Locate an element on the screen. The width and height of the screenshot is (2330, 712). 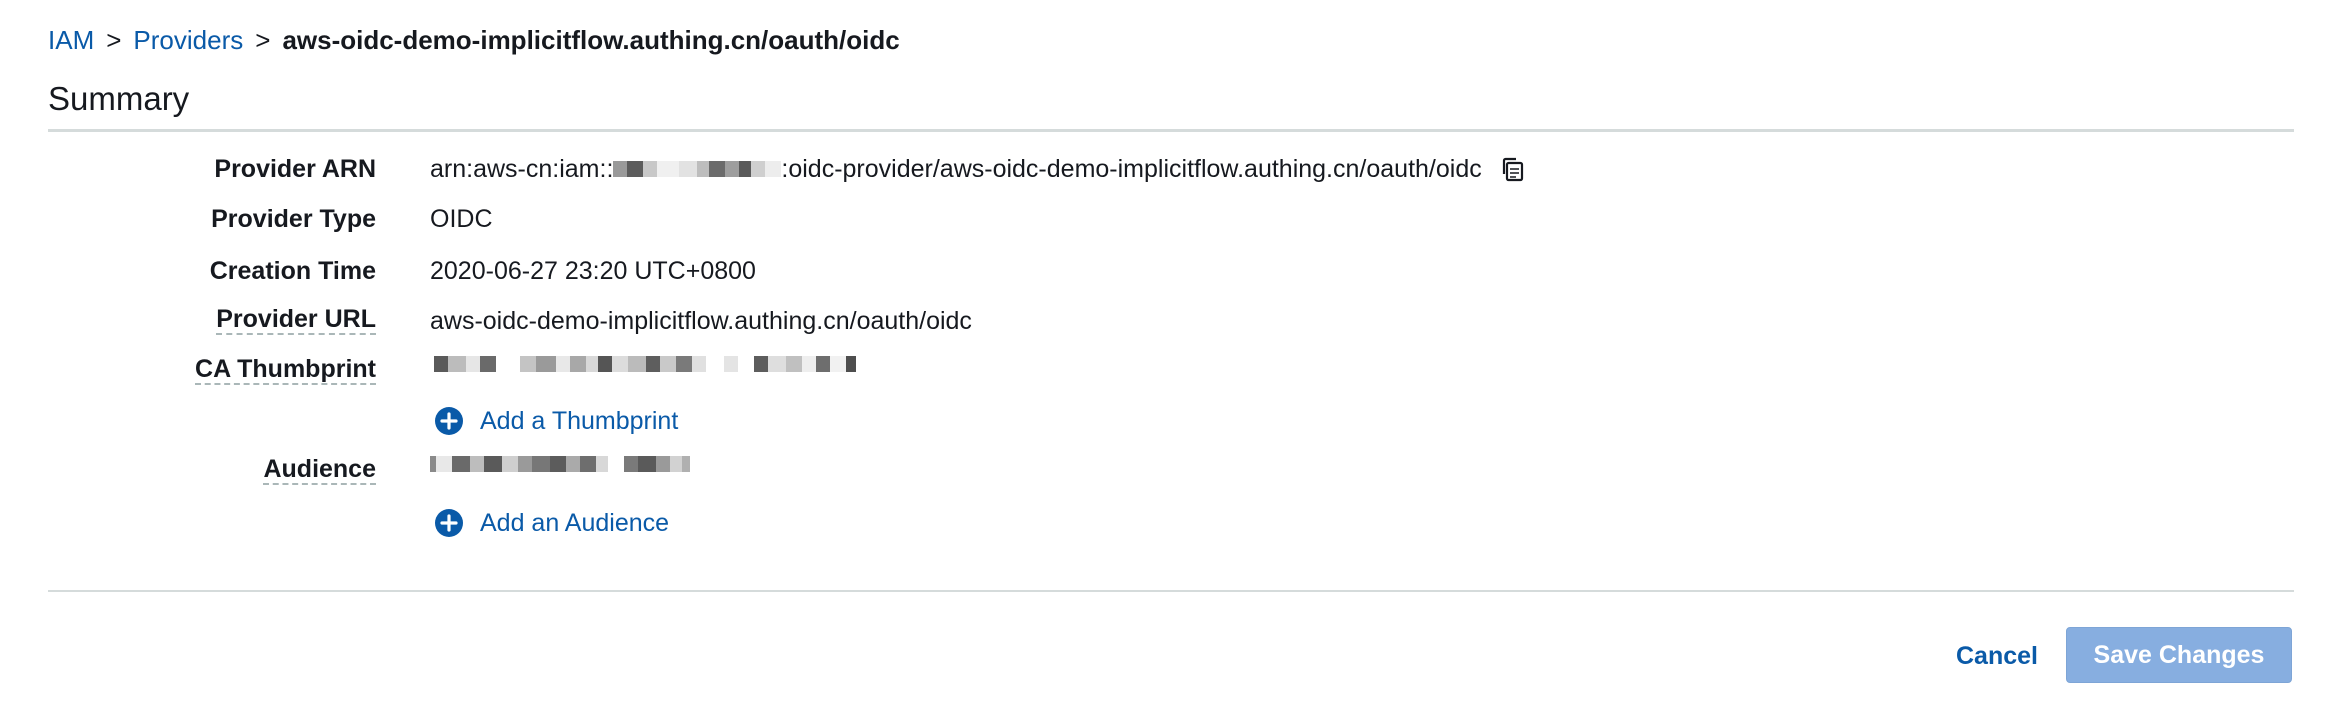
redacted-account-id is located at coordinates (697, 169).